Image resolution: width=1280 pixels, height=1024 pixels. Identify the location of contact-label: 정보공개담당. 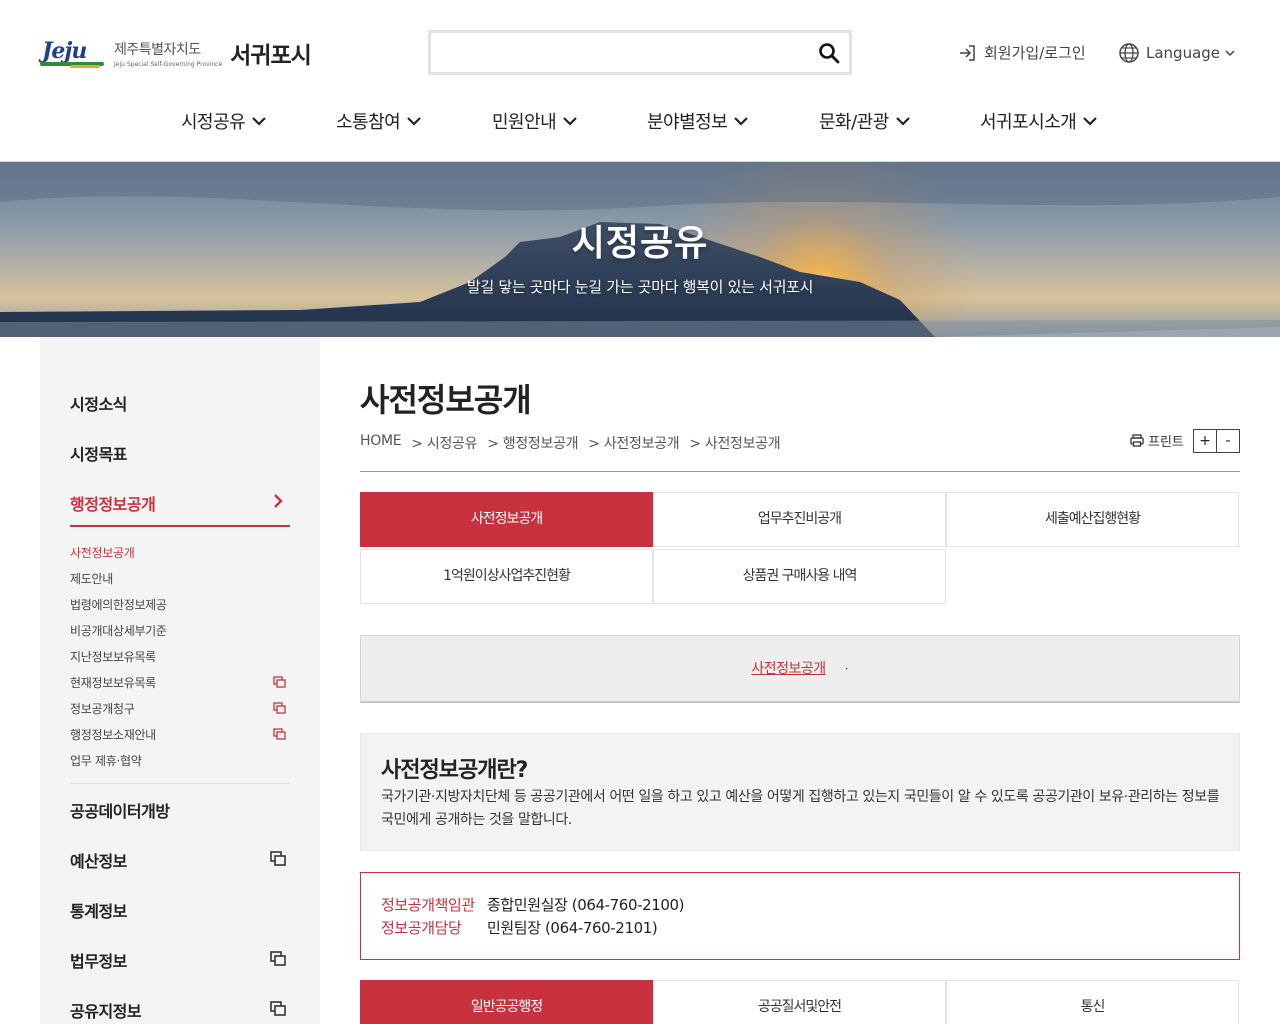
(421, 928).